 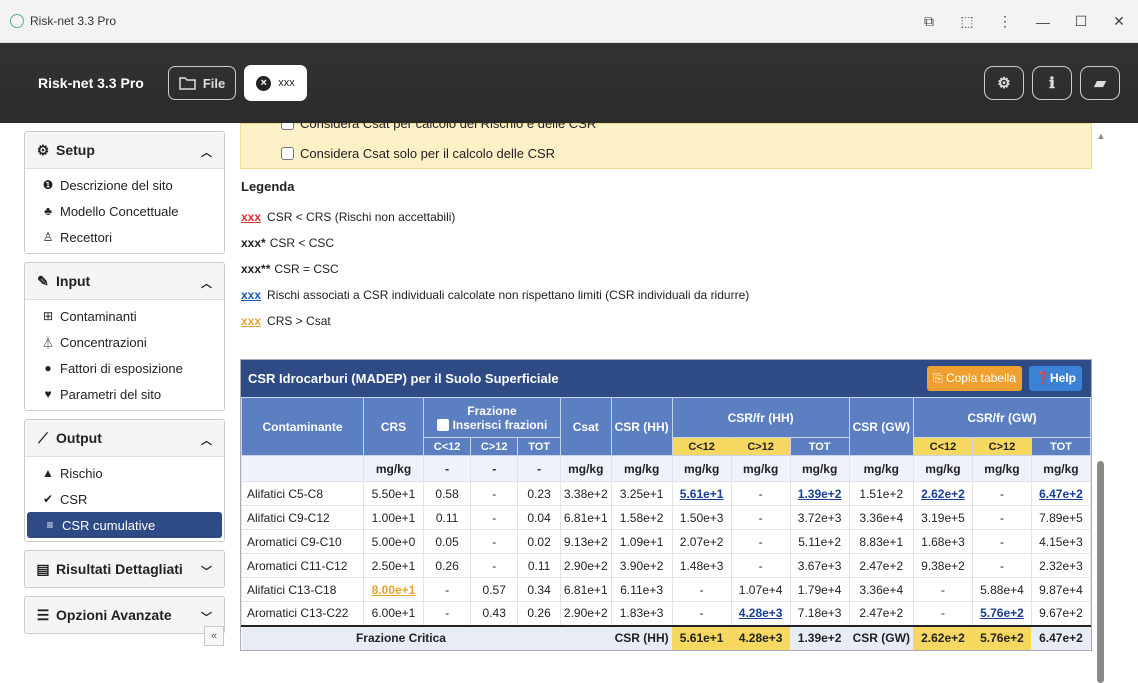 What do you see at coordinates (881, 541) in the screenshot?
I see `value-cell: 8.83e+1` at bounding box center [881, 541].